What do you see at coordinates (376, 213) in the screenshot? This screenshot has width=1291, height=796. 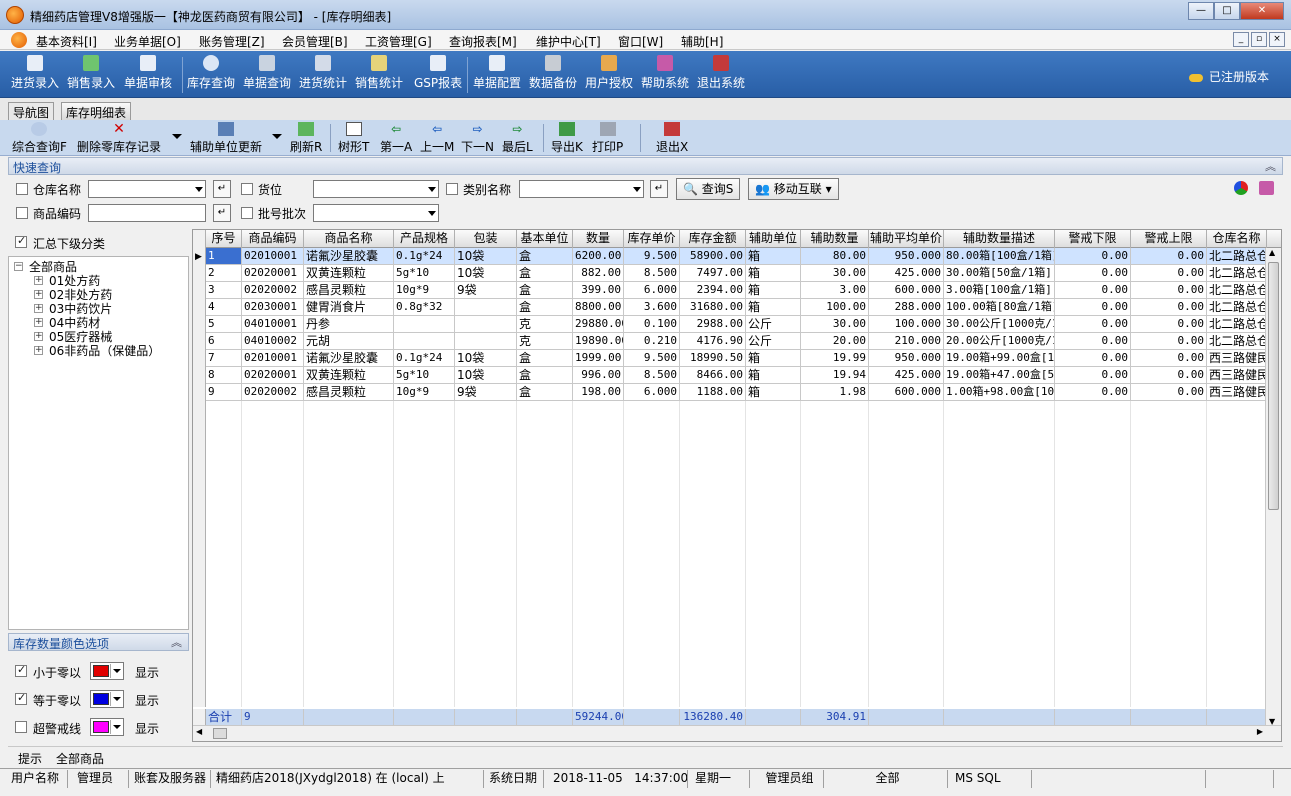 I see `batch-select` at bounding box center [376, 213].